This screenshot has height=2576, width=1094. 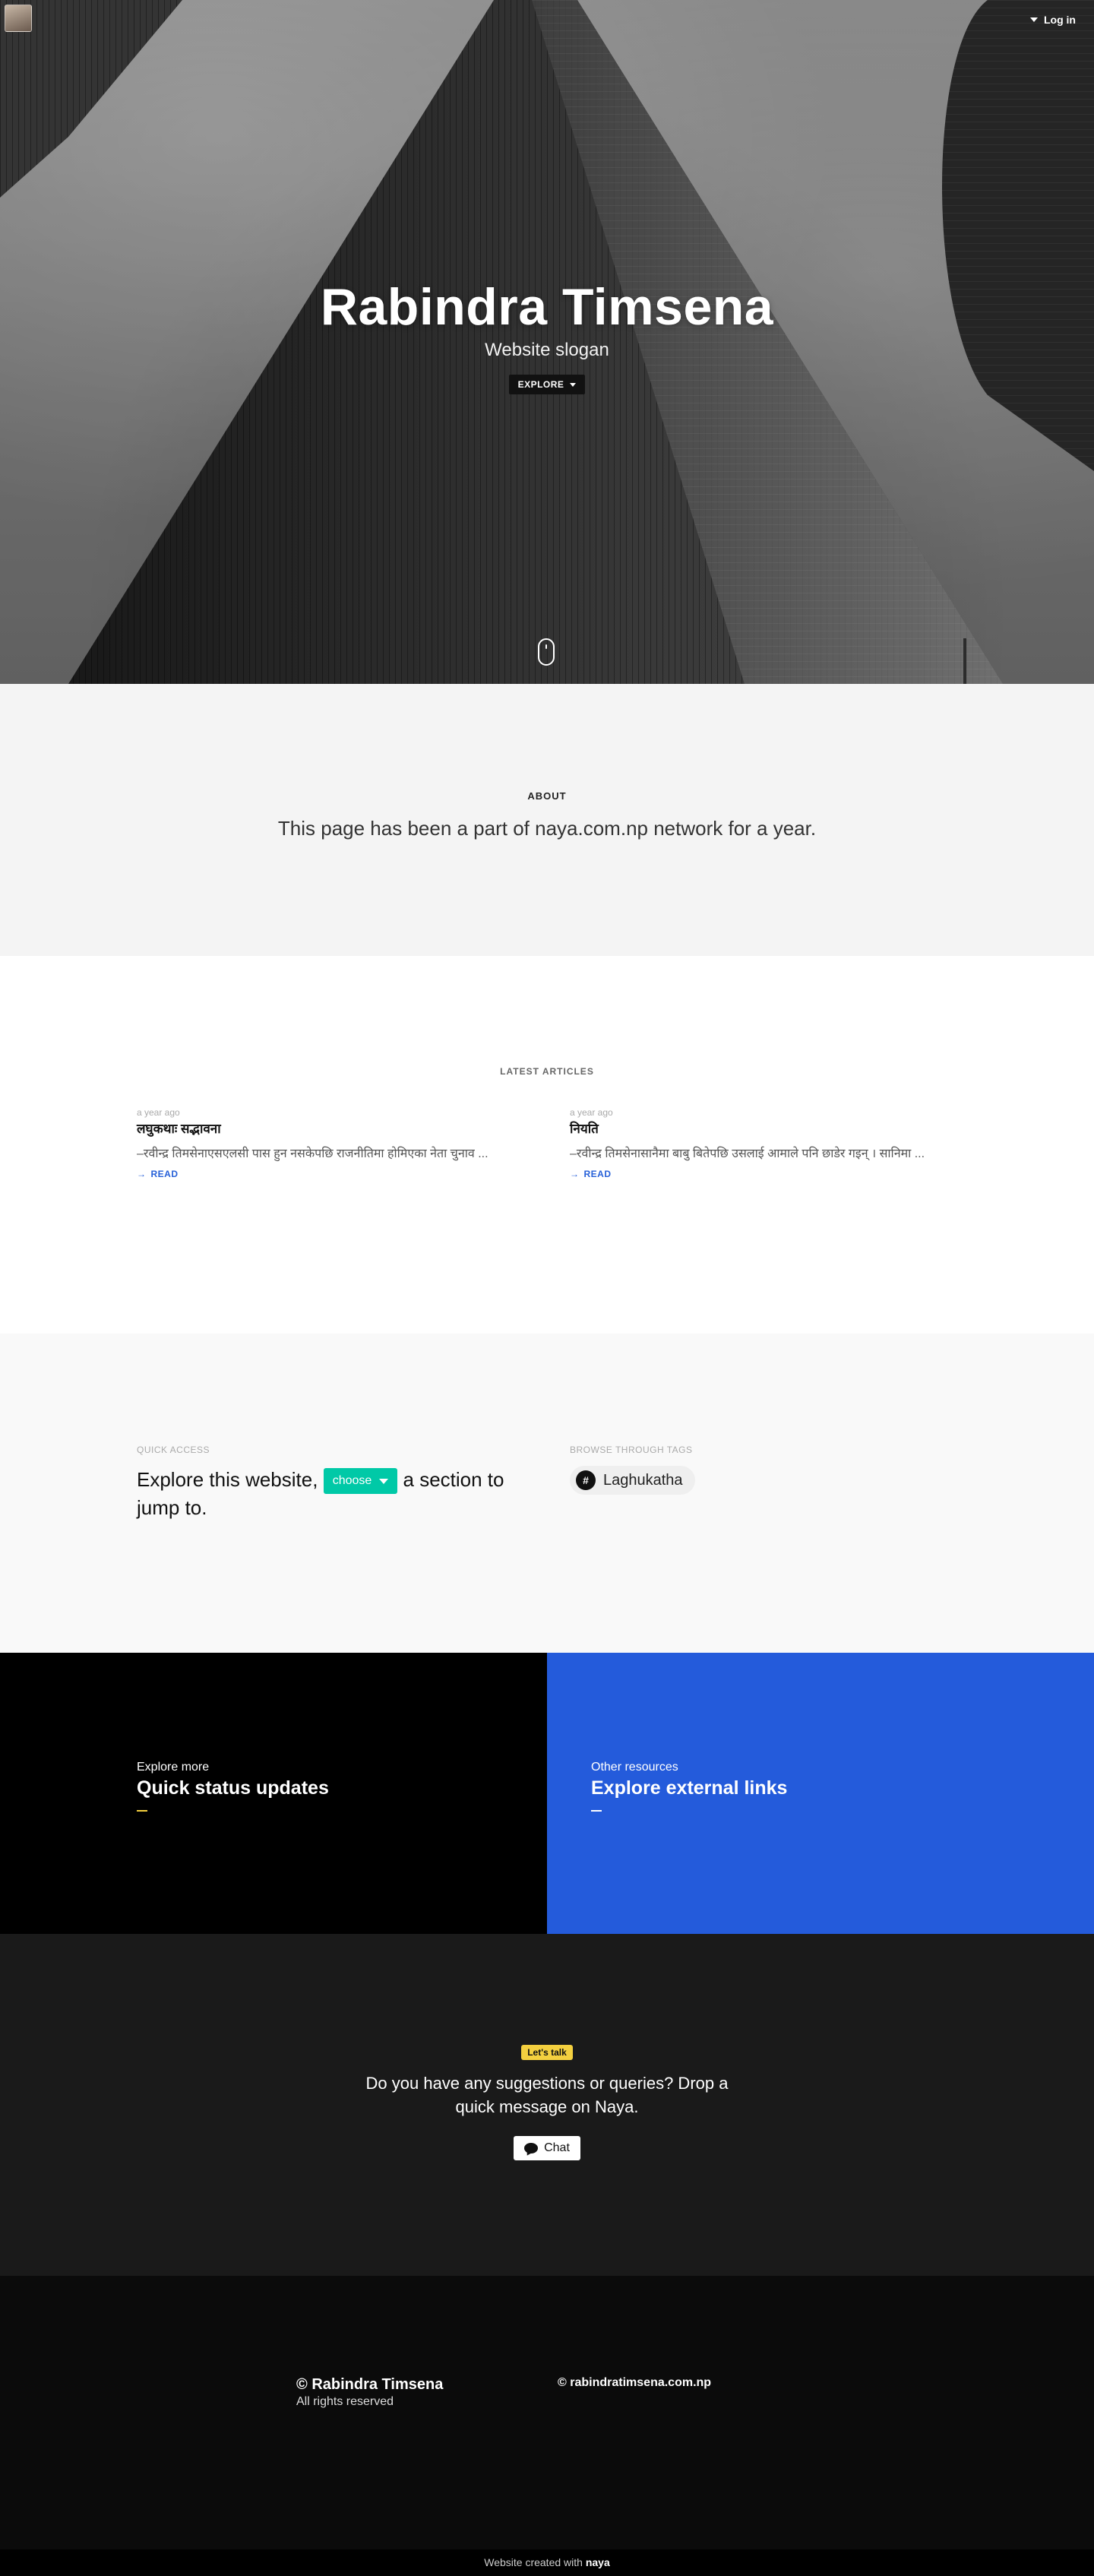 What do you see at coordinates (377, 2384) in the screenshot?
I see `footer-name: Rabindra Timsena` at bounding box center [377, 2384].